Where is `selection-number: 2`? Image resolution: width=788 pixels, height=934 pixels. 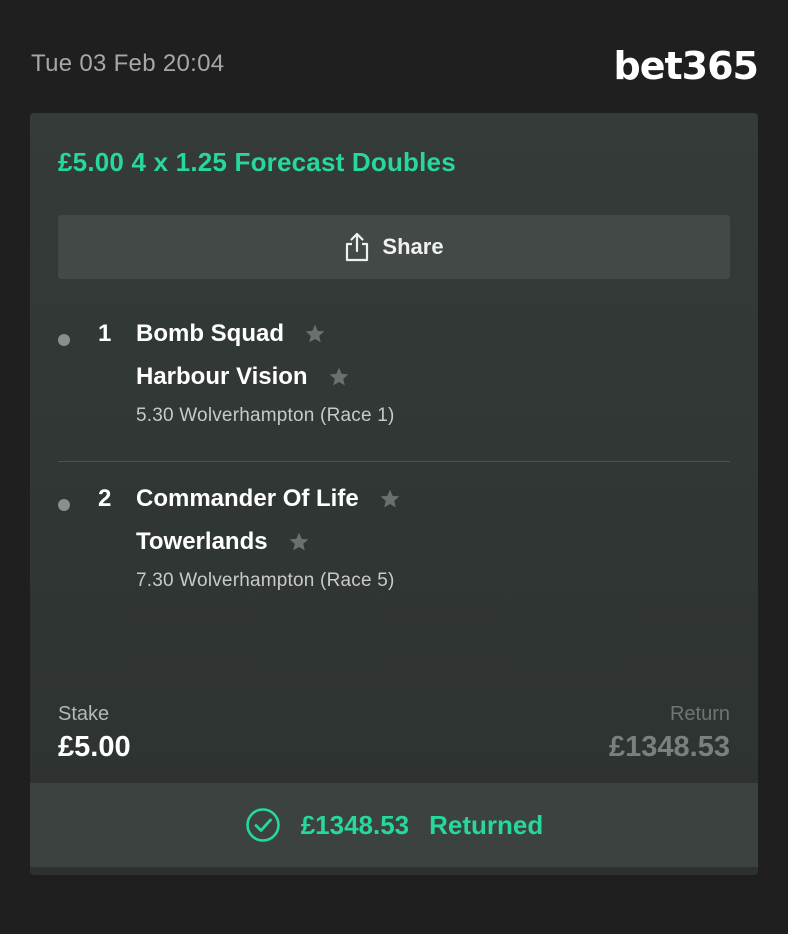 selection-number: 2 is located at coordinates (105, 498).